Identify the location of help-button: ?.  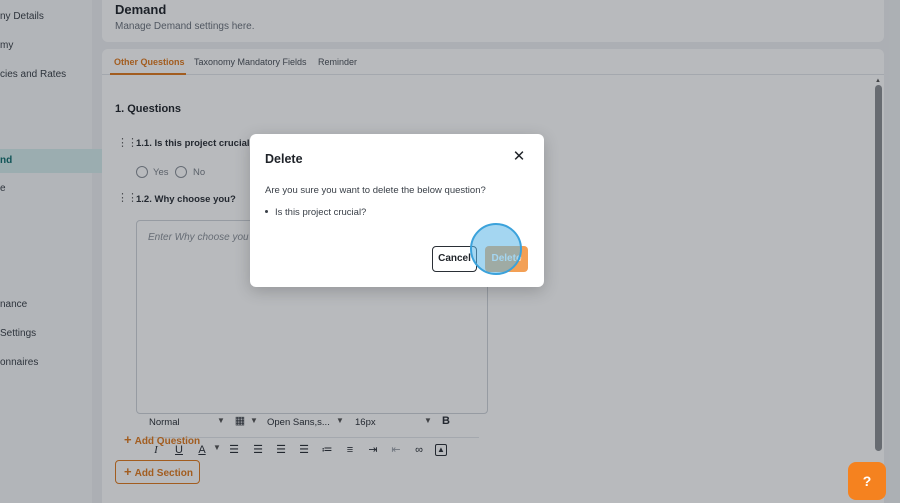
(867, 481).